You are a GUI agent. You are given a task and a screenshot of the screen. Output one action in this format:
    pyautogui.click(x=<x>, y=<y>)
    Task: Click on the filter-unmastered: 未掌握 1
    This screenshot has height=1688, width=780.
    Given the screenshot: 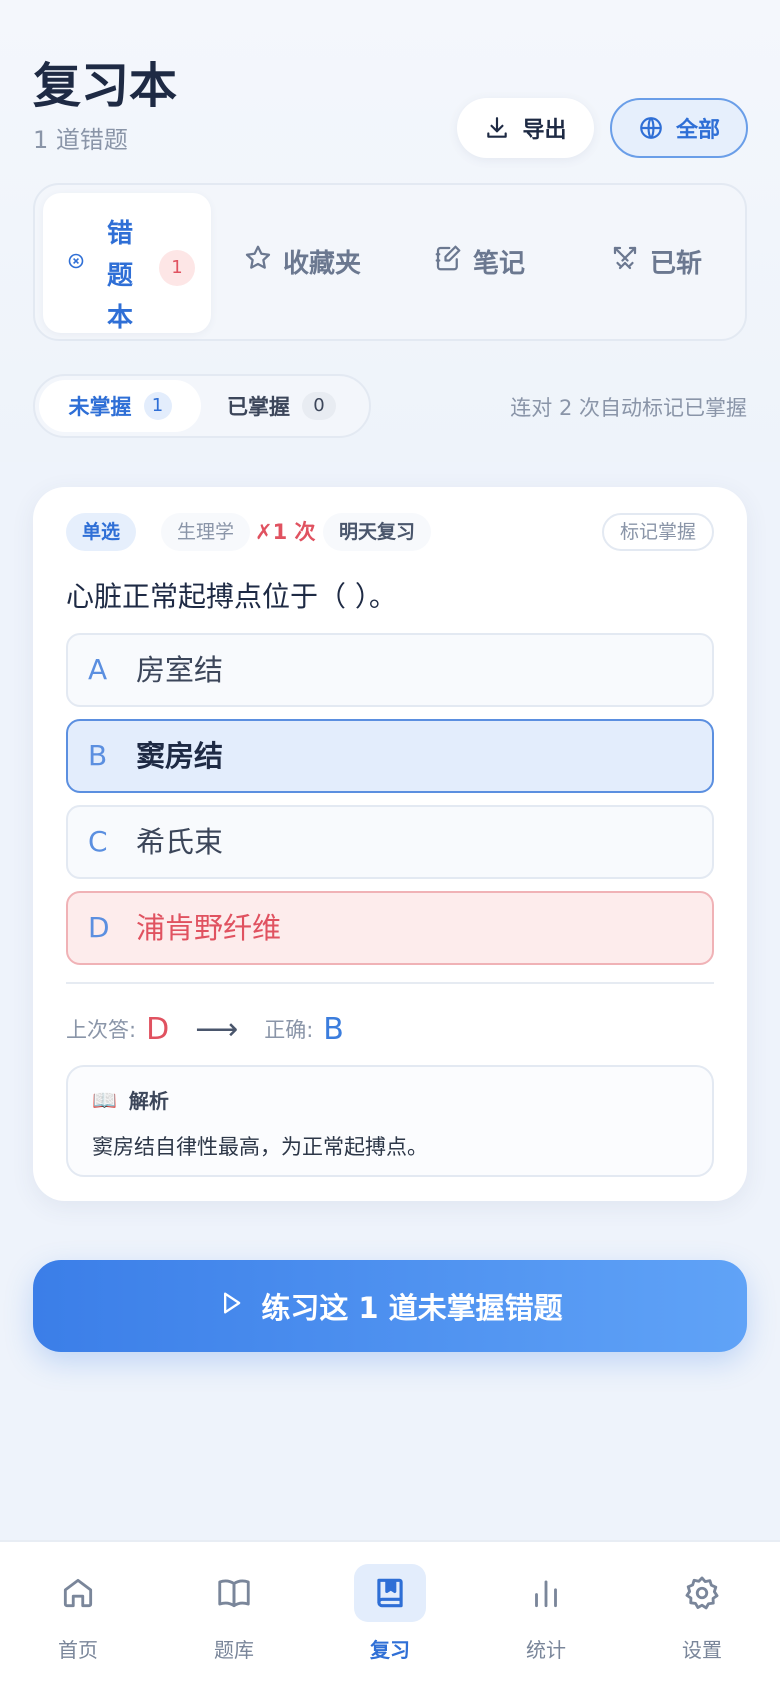 What is the action you would take?
    pyautogui.click(x=120, y=406)
    